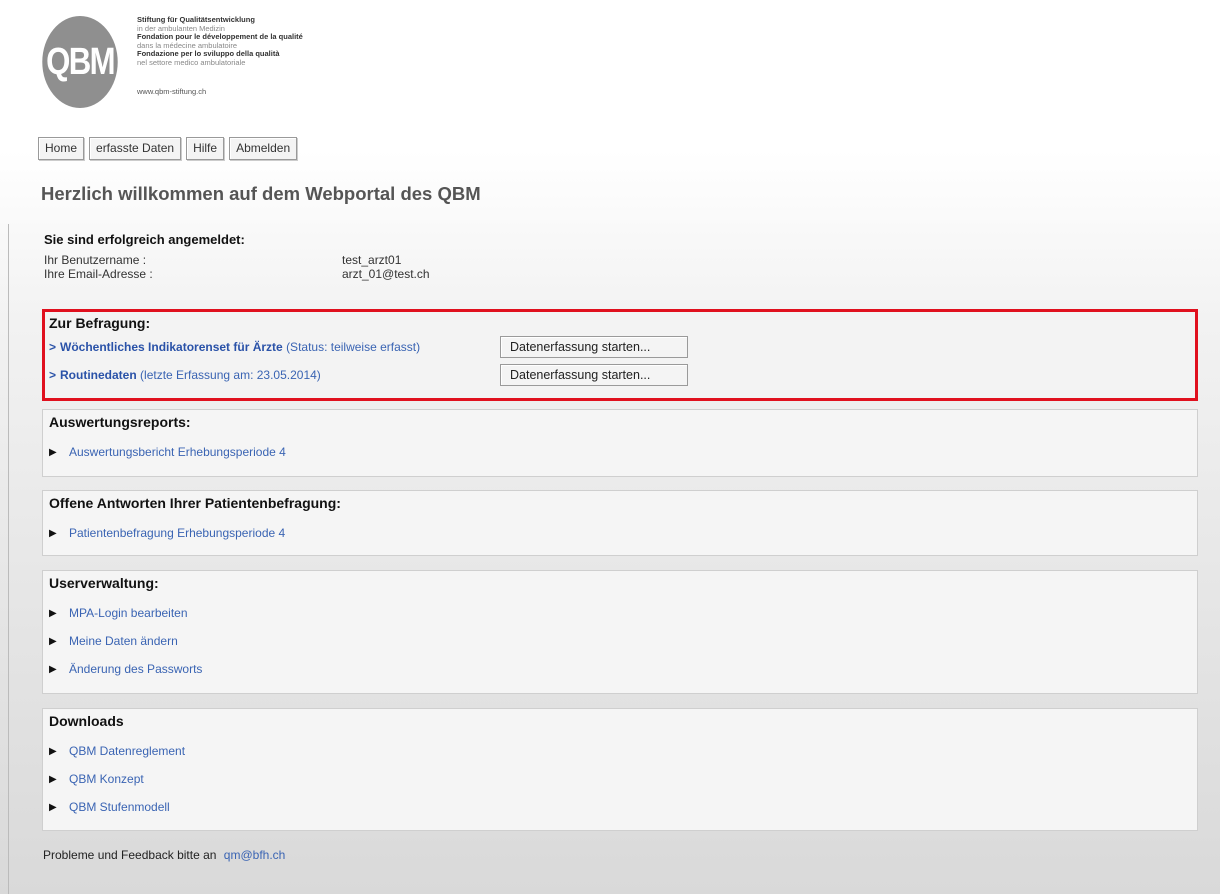 The height and width of the screenshot is (894, 1220). Describe the element at coordinates (95, 260) in the screenshot. I see `username-label: Ihr Benutzername :` at that location.